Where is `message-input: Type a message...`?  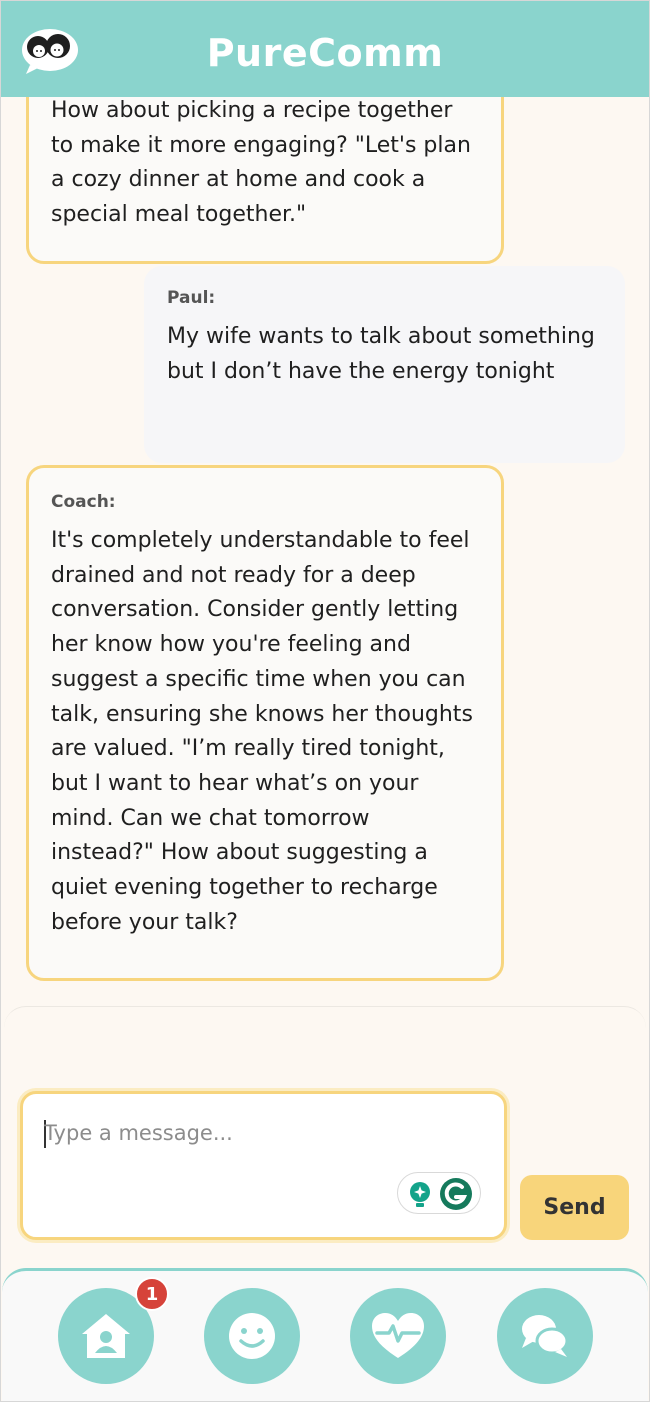 message-input: Type a message... is located at coordinates (263, 1165).